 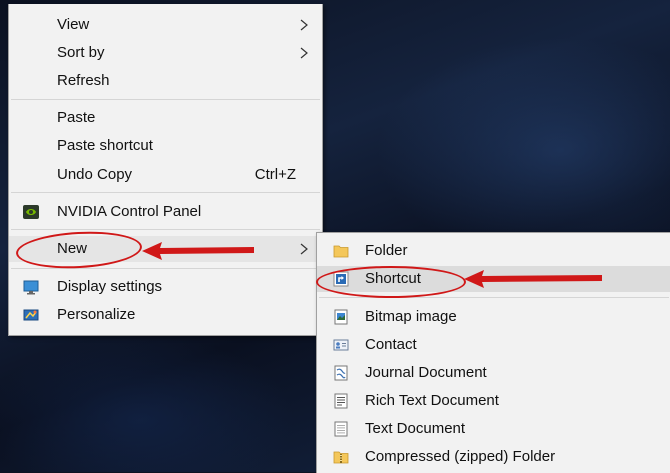 I want to click on menu-item-shortcut: Ctrl+Z, so click(x=275, y=174).